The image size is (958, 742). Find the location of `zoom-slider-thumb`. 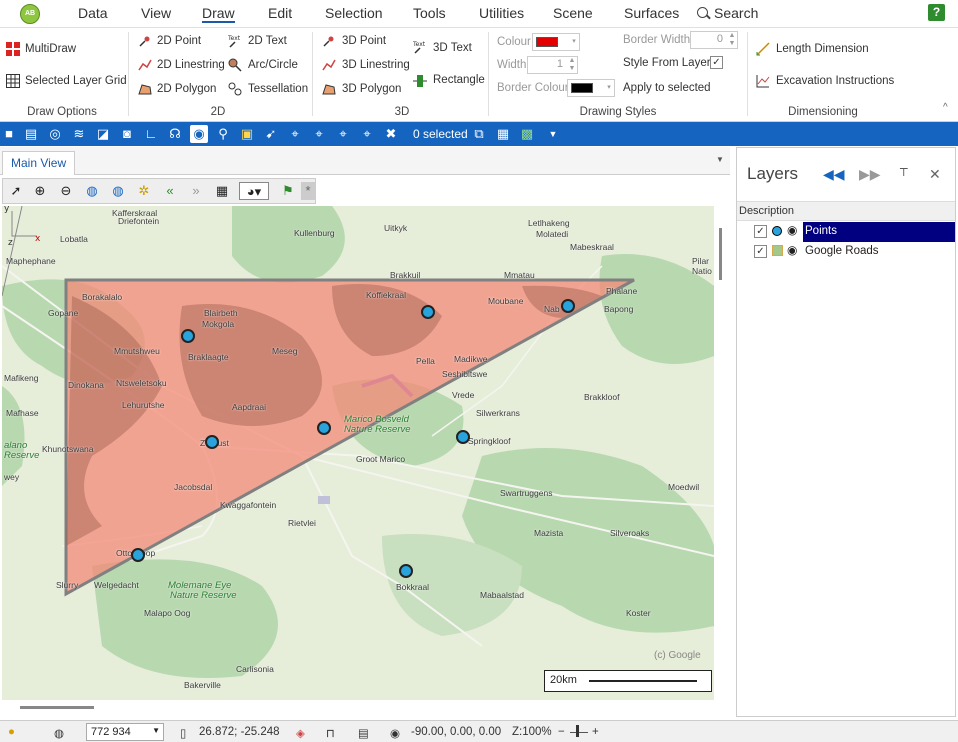

zoom-slider-thumb is located at coordinates (577, 731).